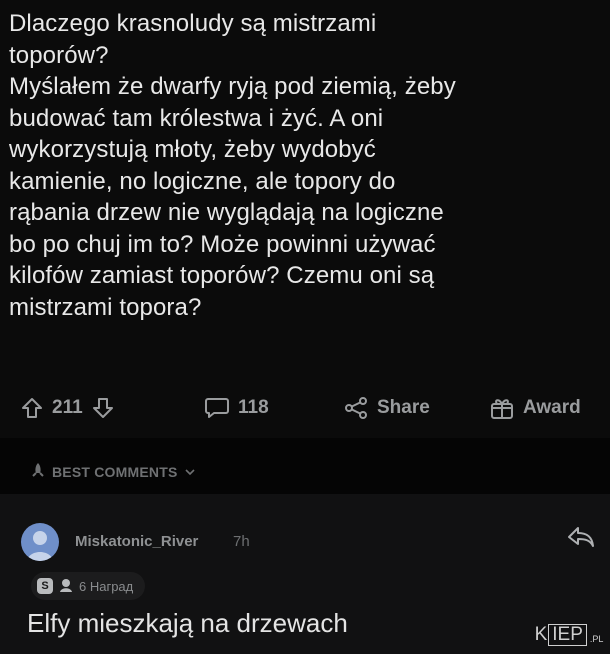  What do you see at coordinates (541, 634) in the screenshot?
I see `watermark-left: K` at bounding box center [541, 634].